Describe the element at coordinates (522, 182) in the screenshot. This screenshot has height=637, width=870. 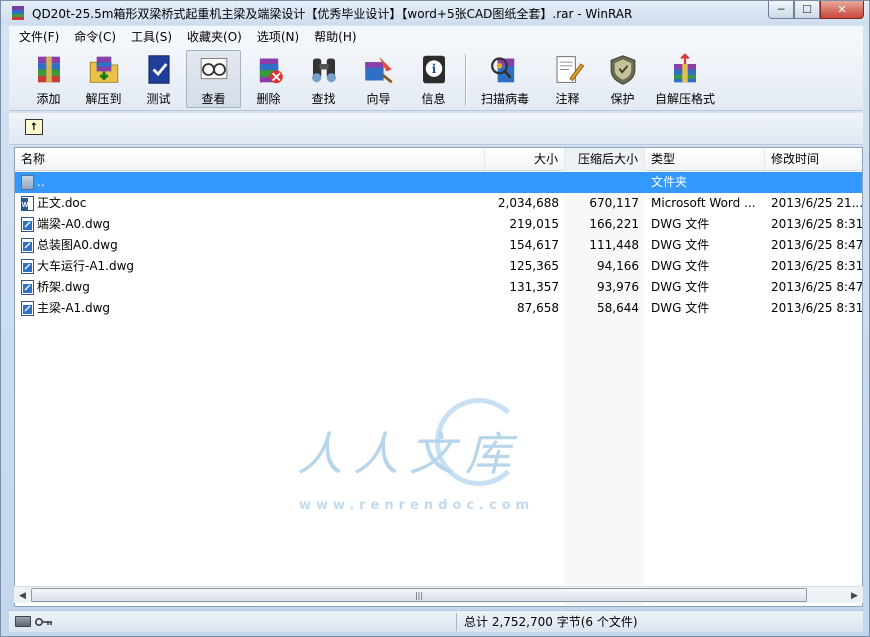
I see `file-size` at that location.